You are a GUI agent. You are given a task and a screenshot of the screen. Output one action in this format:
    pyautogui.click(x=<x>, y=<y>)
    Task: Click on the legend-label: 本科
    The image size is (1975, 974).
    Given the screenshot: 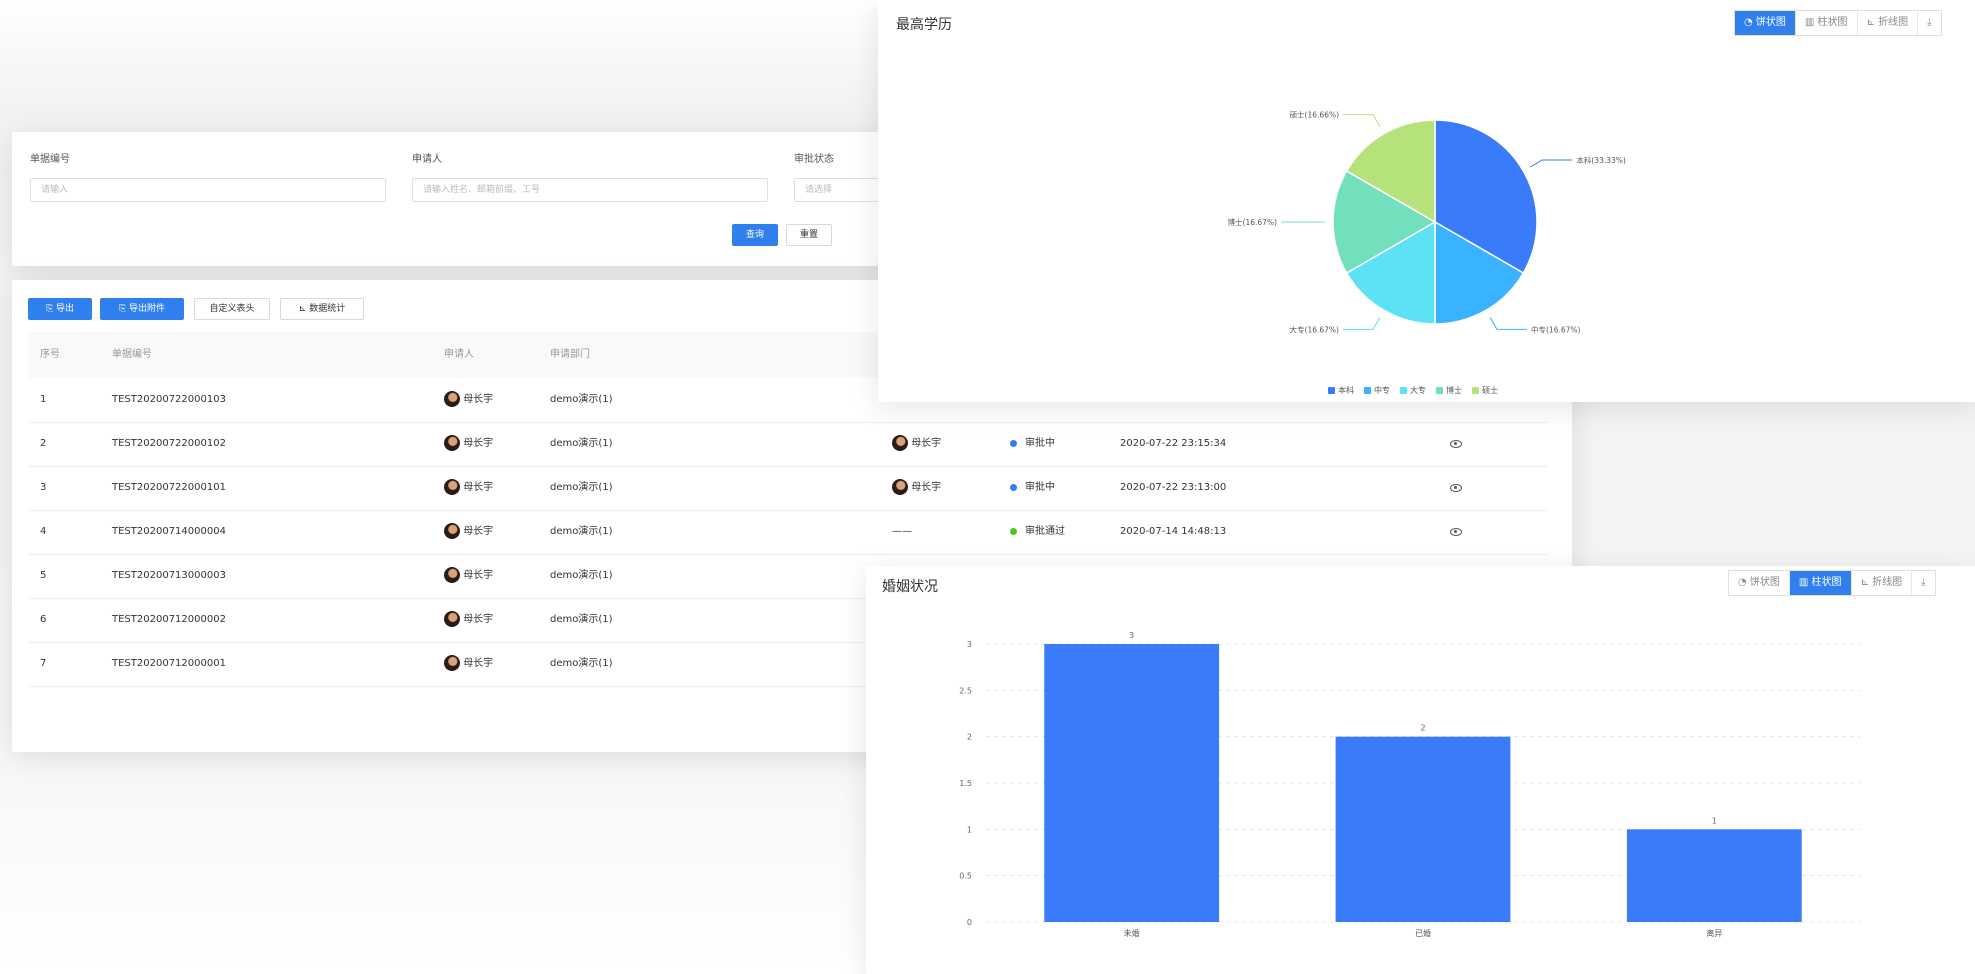 What is the action you would take?
    pyautogui.click(x=1346, y=390)
    